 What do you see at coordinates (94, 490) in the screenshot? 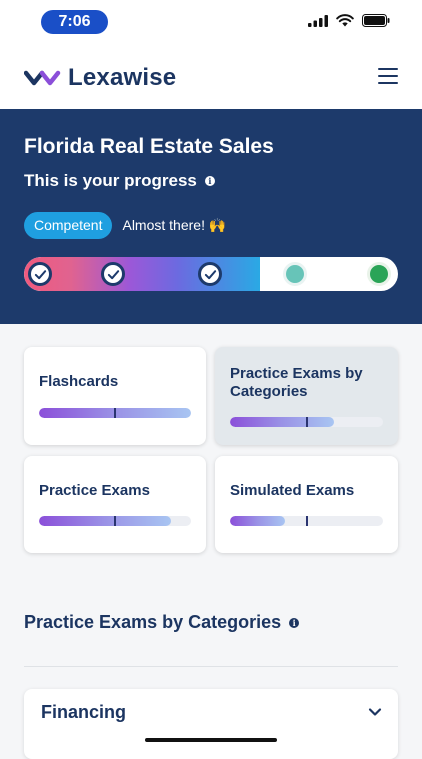
I see `card-title: Practice Exams` at bounding box center [94, 490].